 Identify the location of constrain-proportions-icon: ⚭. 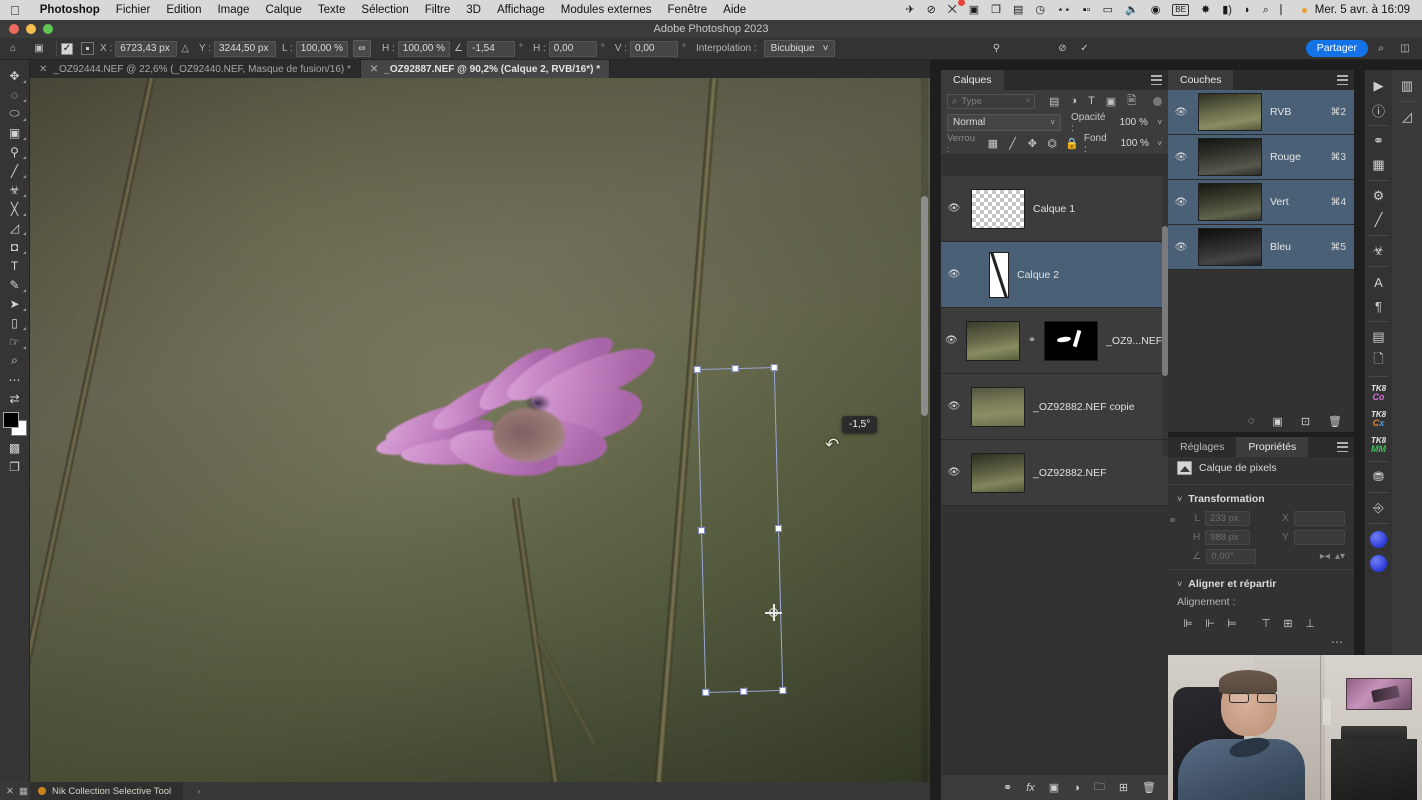
(1173, 525).